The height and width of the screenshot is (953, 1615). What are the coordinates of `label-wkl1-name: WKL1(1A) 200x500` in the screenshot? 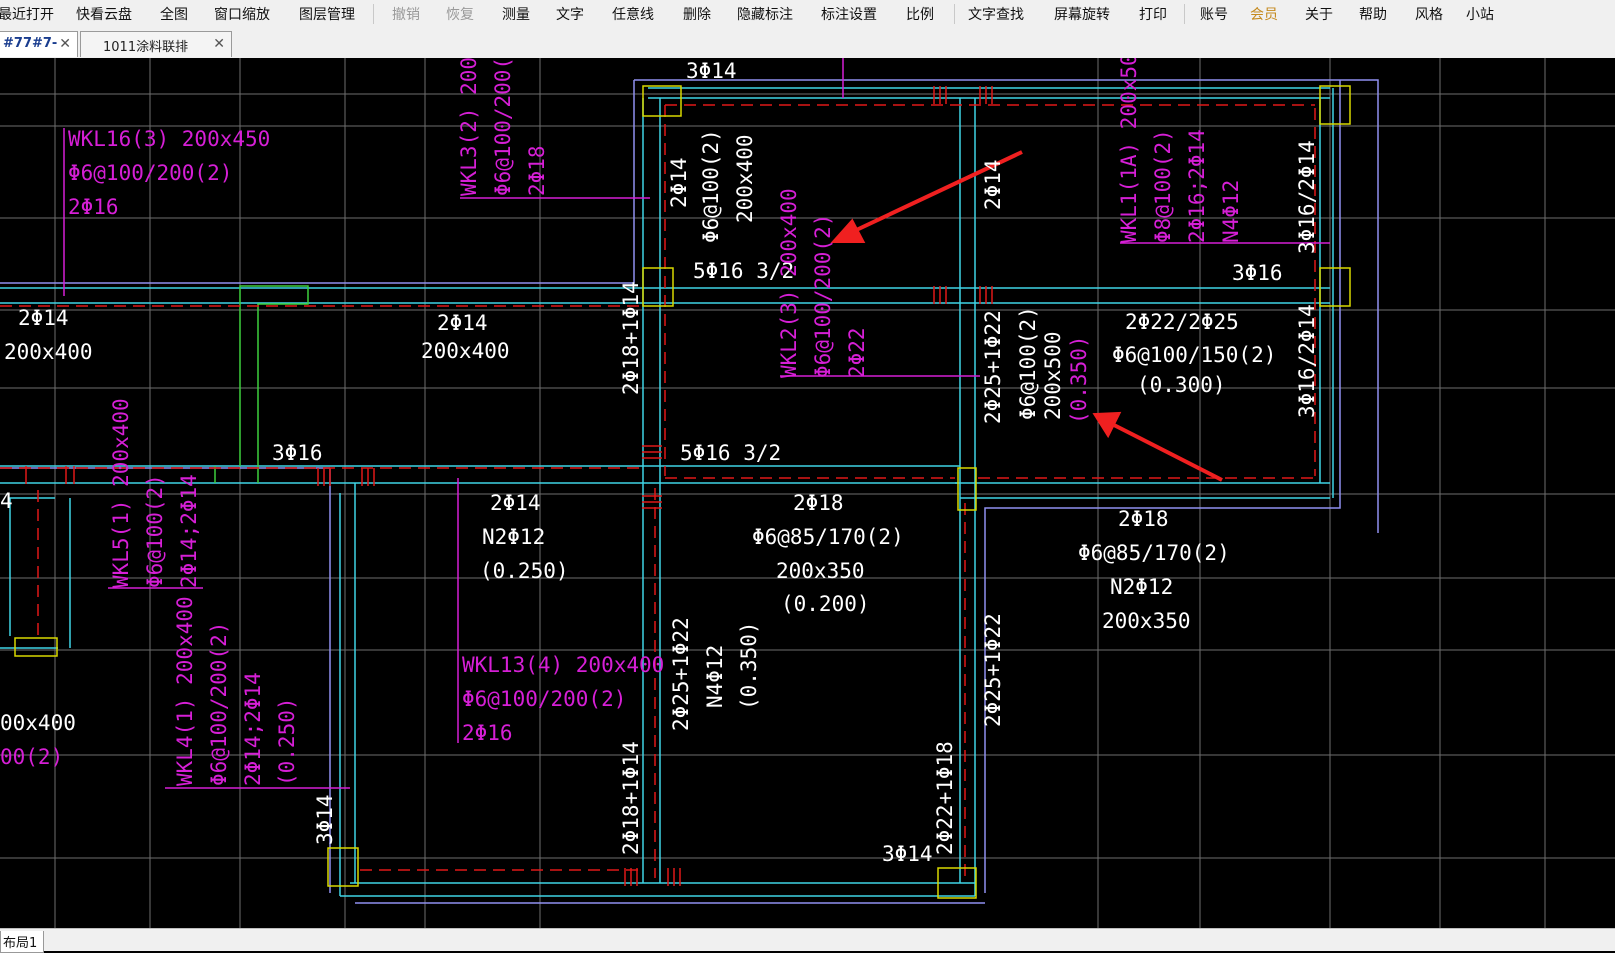 It's located at (1129, 150).